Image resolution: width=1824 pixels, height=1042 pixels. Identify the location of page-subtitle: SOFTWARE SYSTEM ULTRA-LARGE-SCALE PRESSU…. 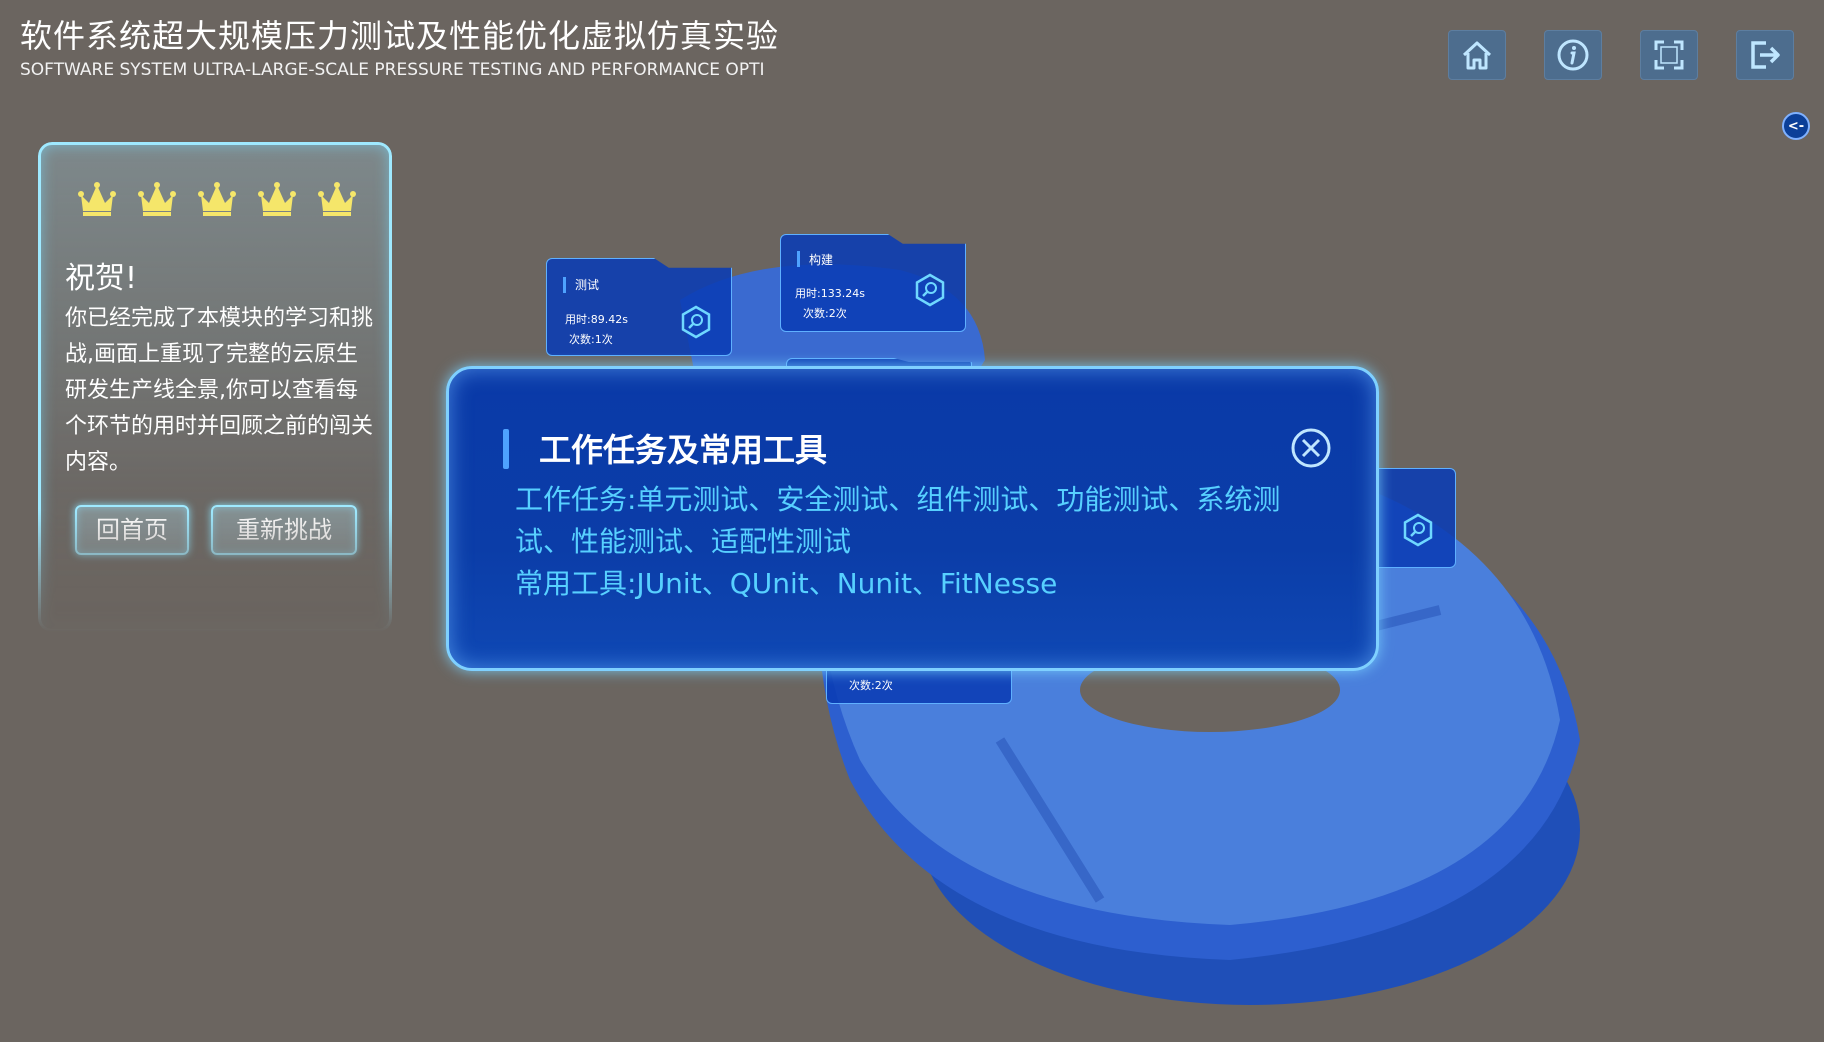
(392, 70).